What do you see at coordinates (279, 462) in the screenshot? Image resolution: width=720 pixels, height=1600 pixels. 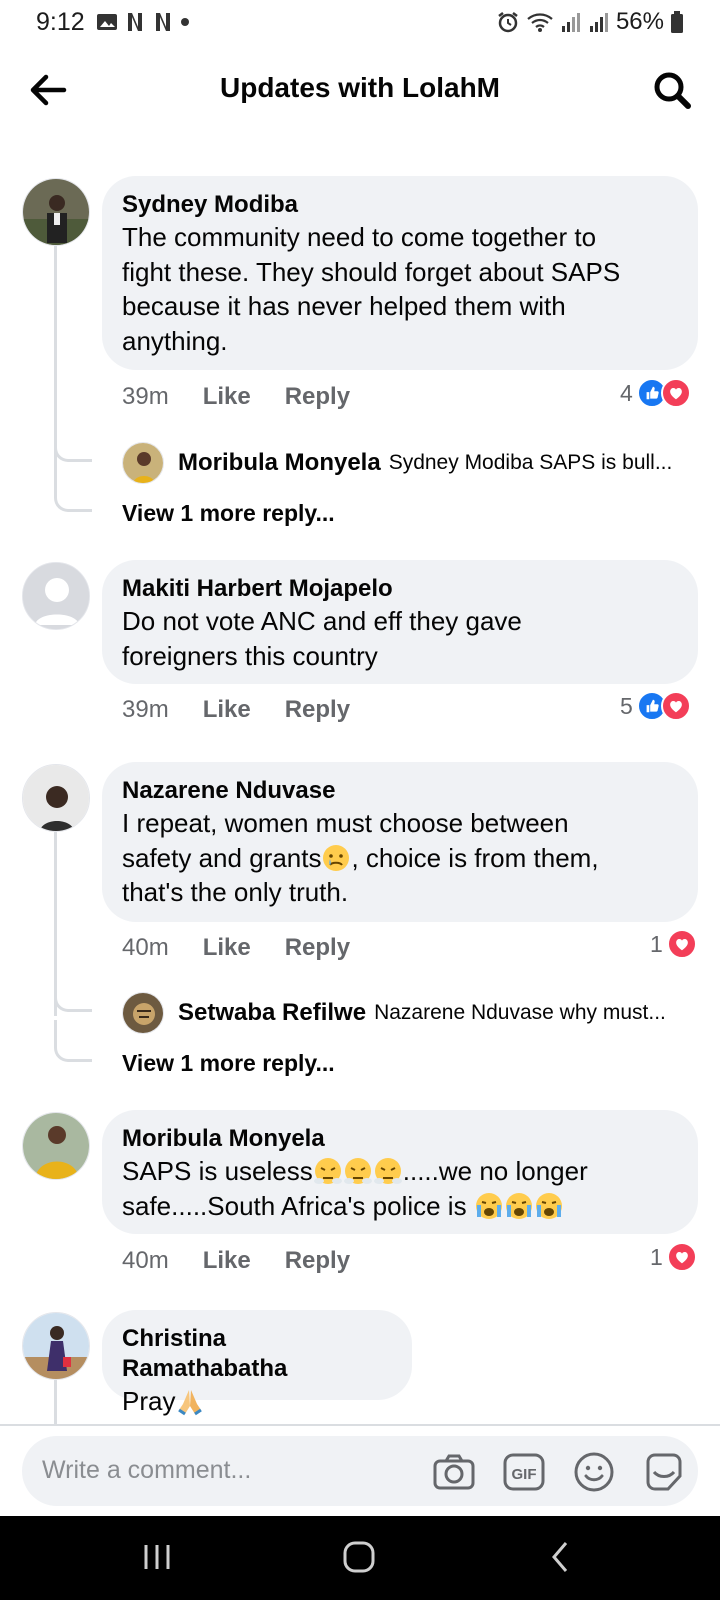 I see `reply-author: Moribula Monyela` at bounding box center [279, 462].